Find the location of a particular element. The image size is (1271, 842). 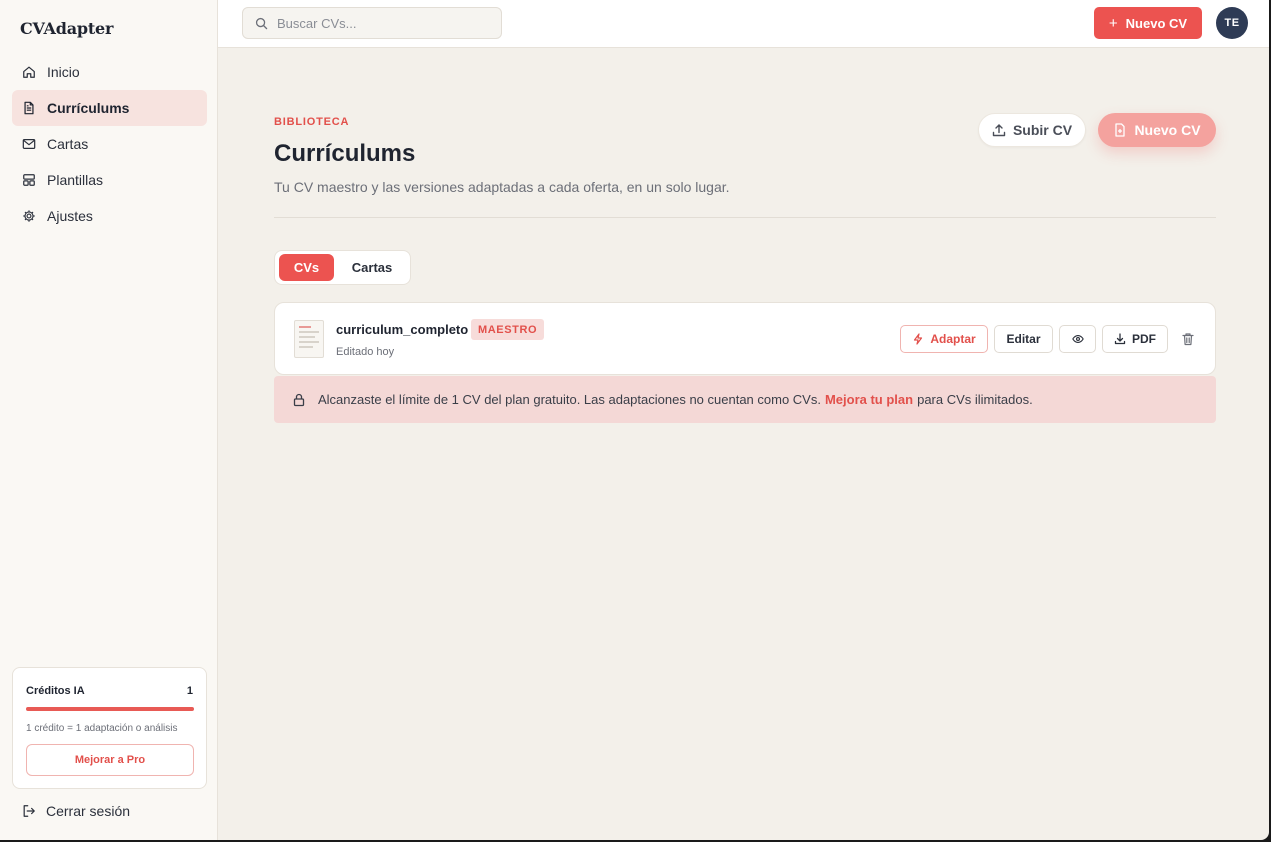

upload-cv-label: Subir CV is located at coordinates (1042, 130).